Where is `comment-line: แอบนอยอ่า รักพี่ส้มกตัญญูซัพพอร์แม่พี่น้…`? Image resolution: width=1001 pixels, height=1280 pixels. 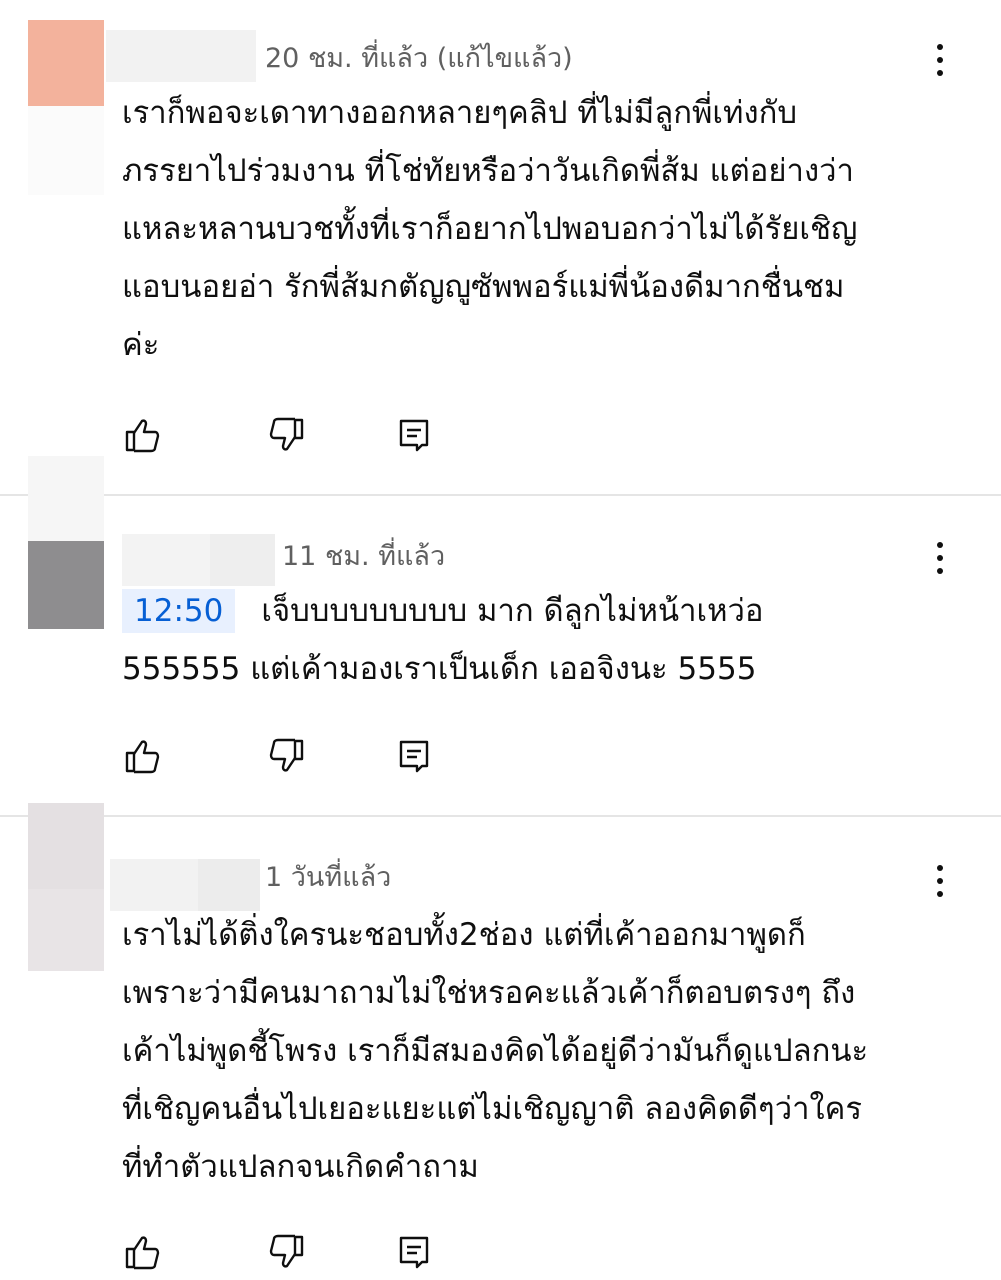
comment-line: แอบนอยอ่า รักพี่ส้มกตัญญูซัพพอร์แม่พี่น้… is located at coordinates (483, 287).